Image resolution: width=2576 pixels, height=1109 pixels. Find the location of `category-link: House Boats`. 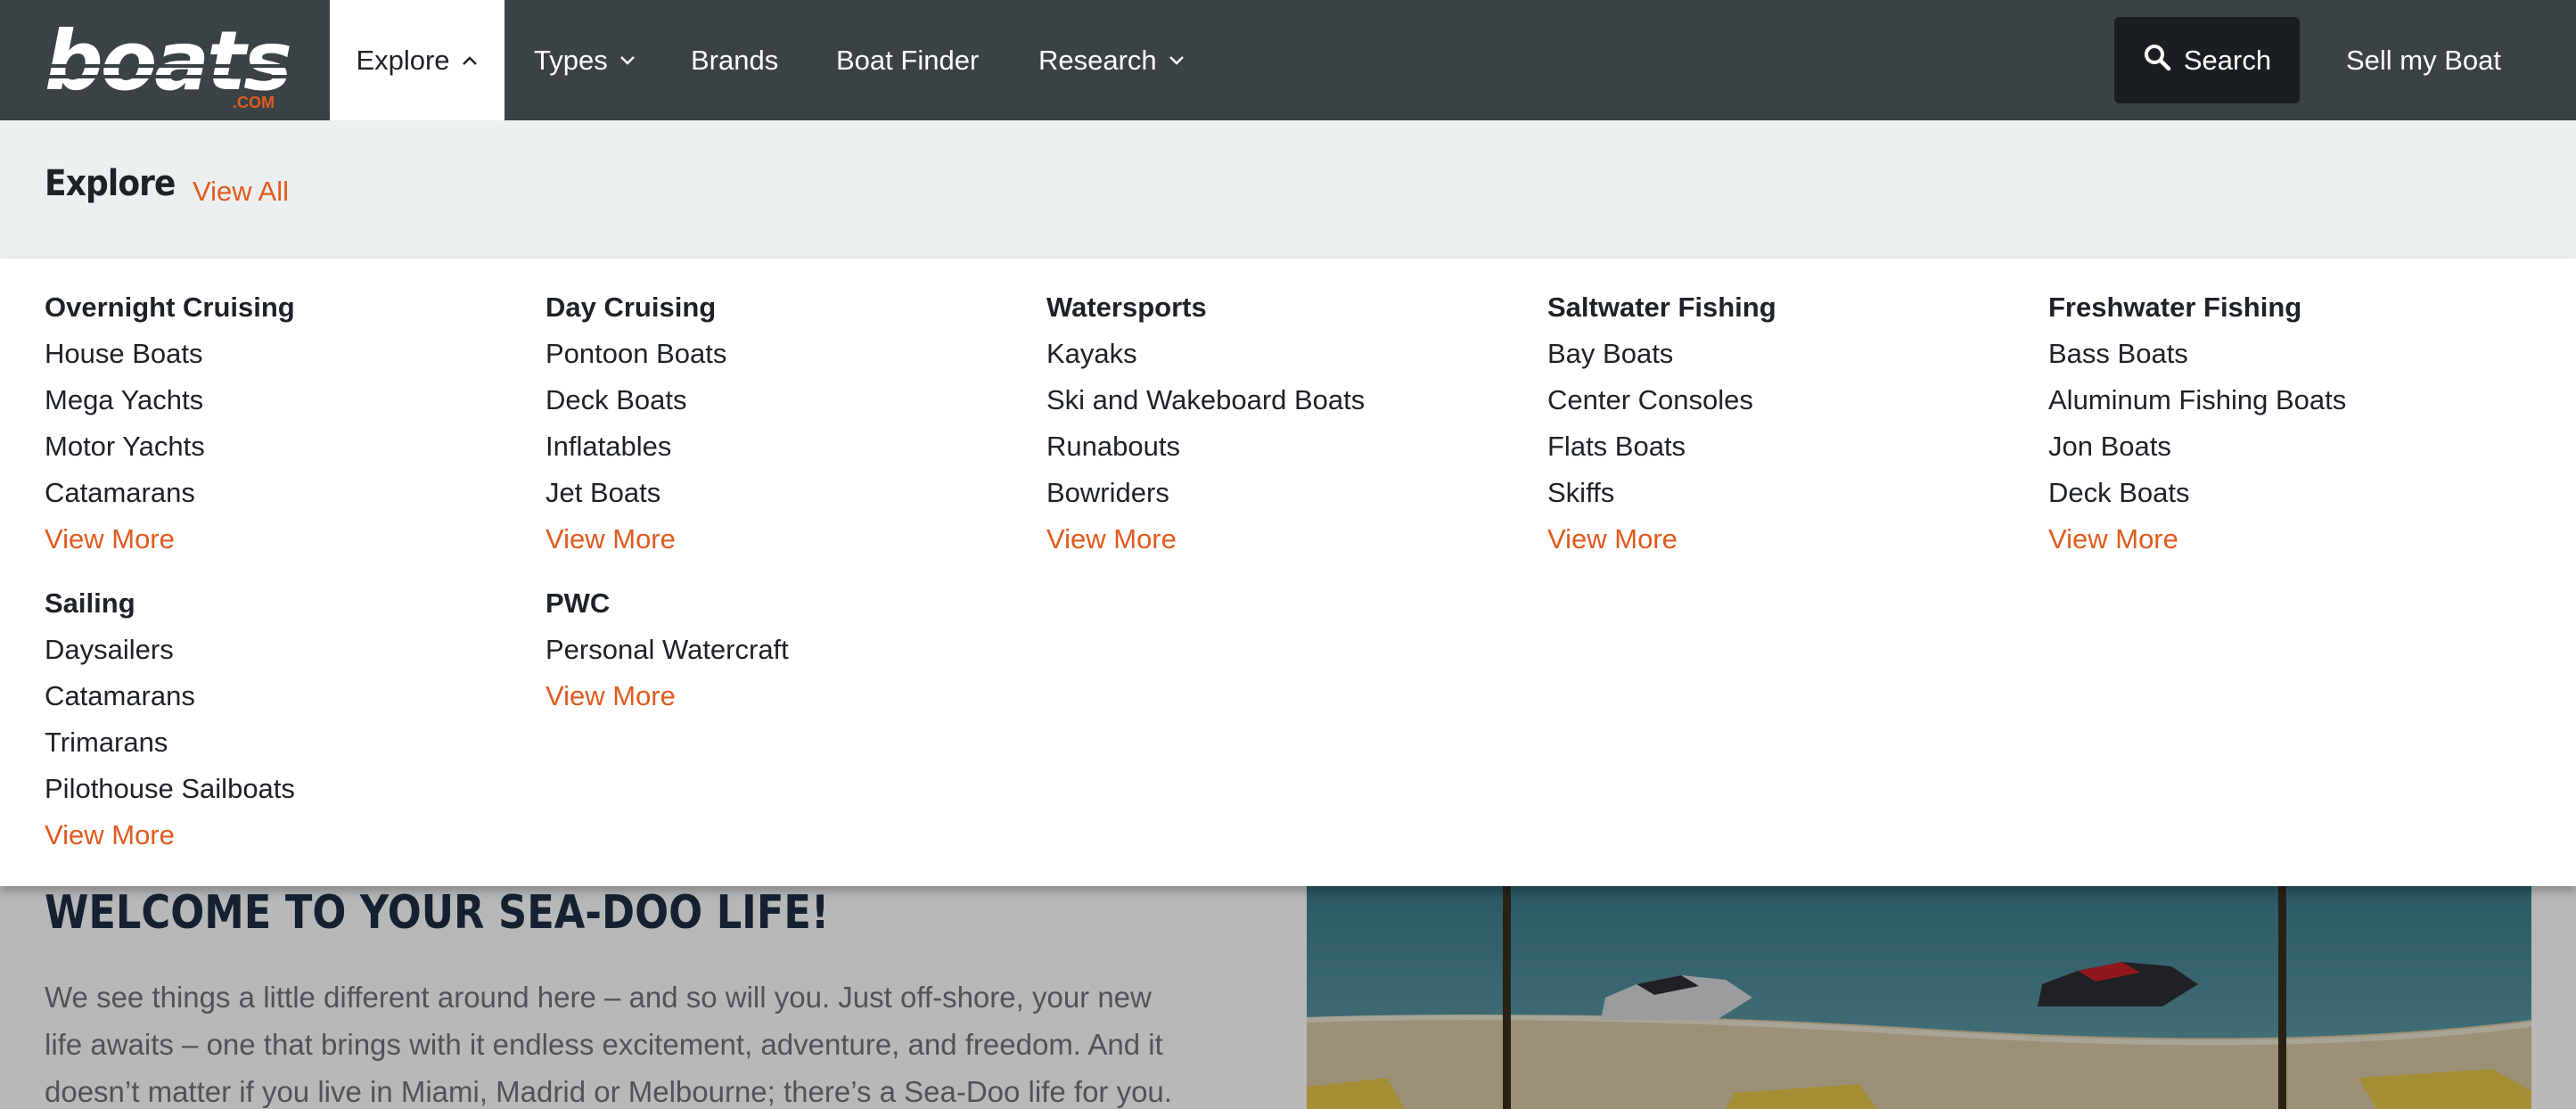

category-link: House Boats is located at coordinates (170, 354).